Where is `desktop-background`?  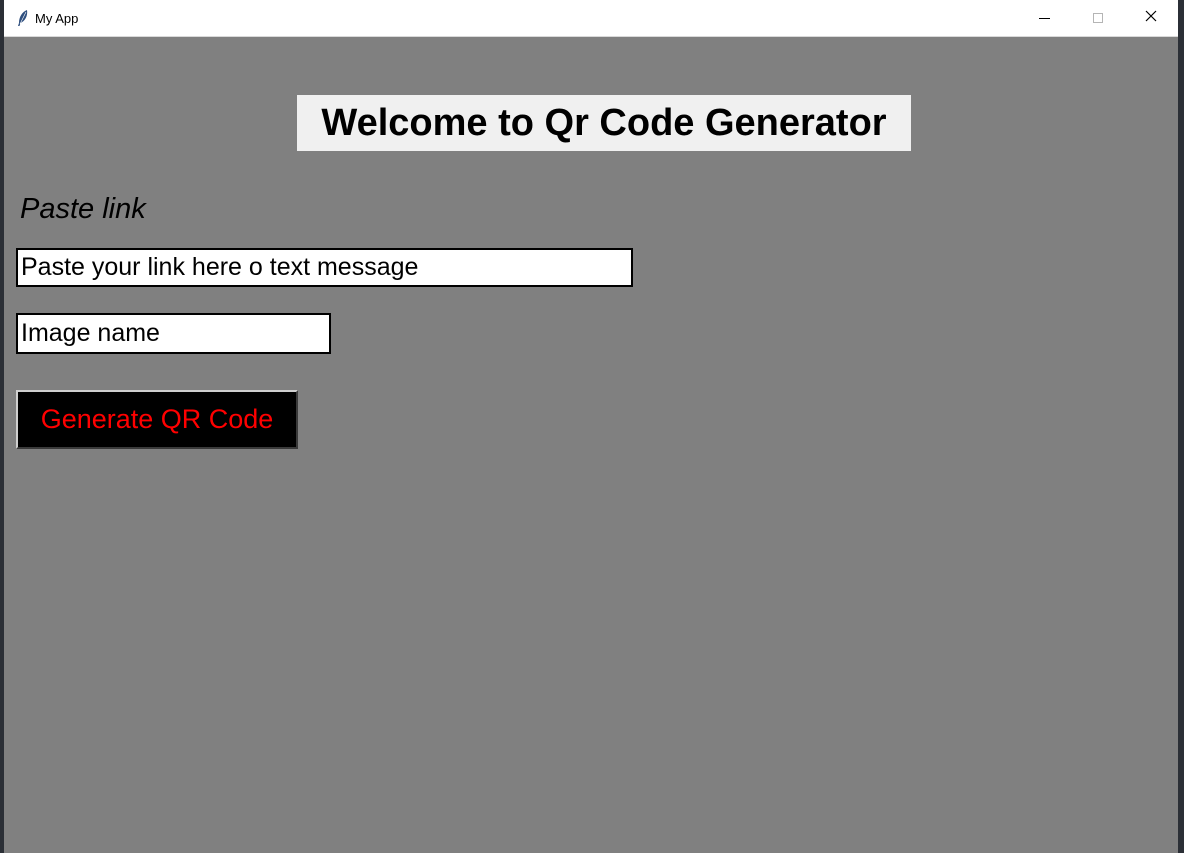
desktop-background is located at coordinates (1181, 426).